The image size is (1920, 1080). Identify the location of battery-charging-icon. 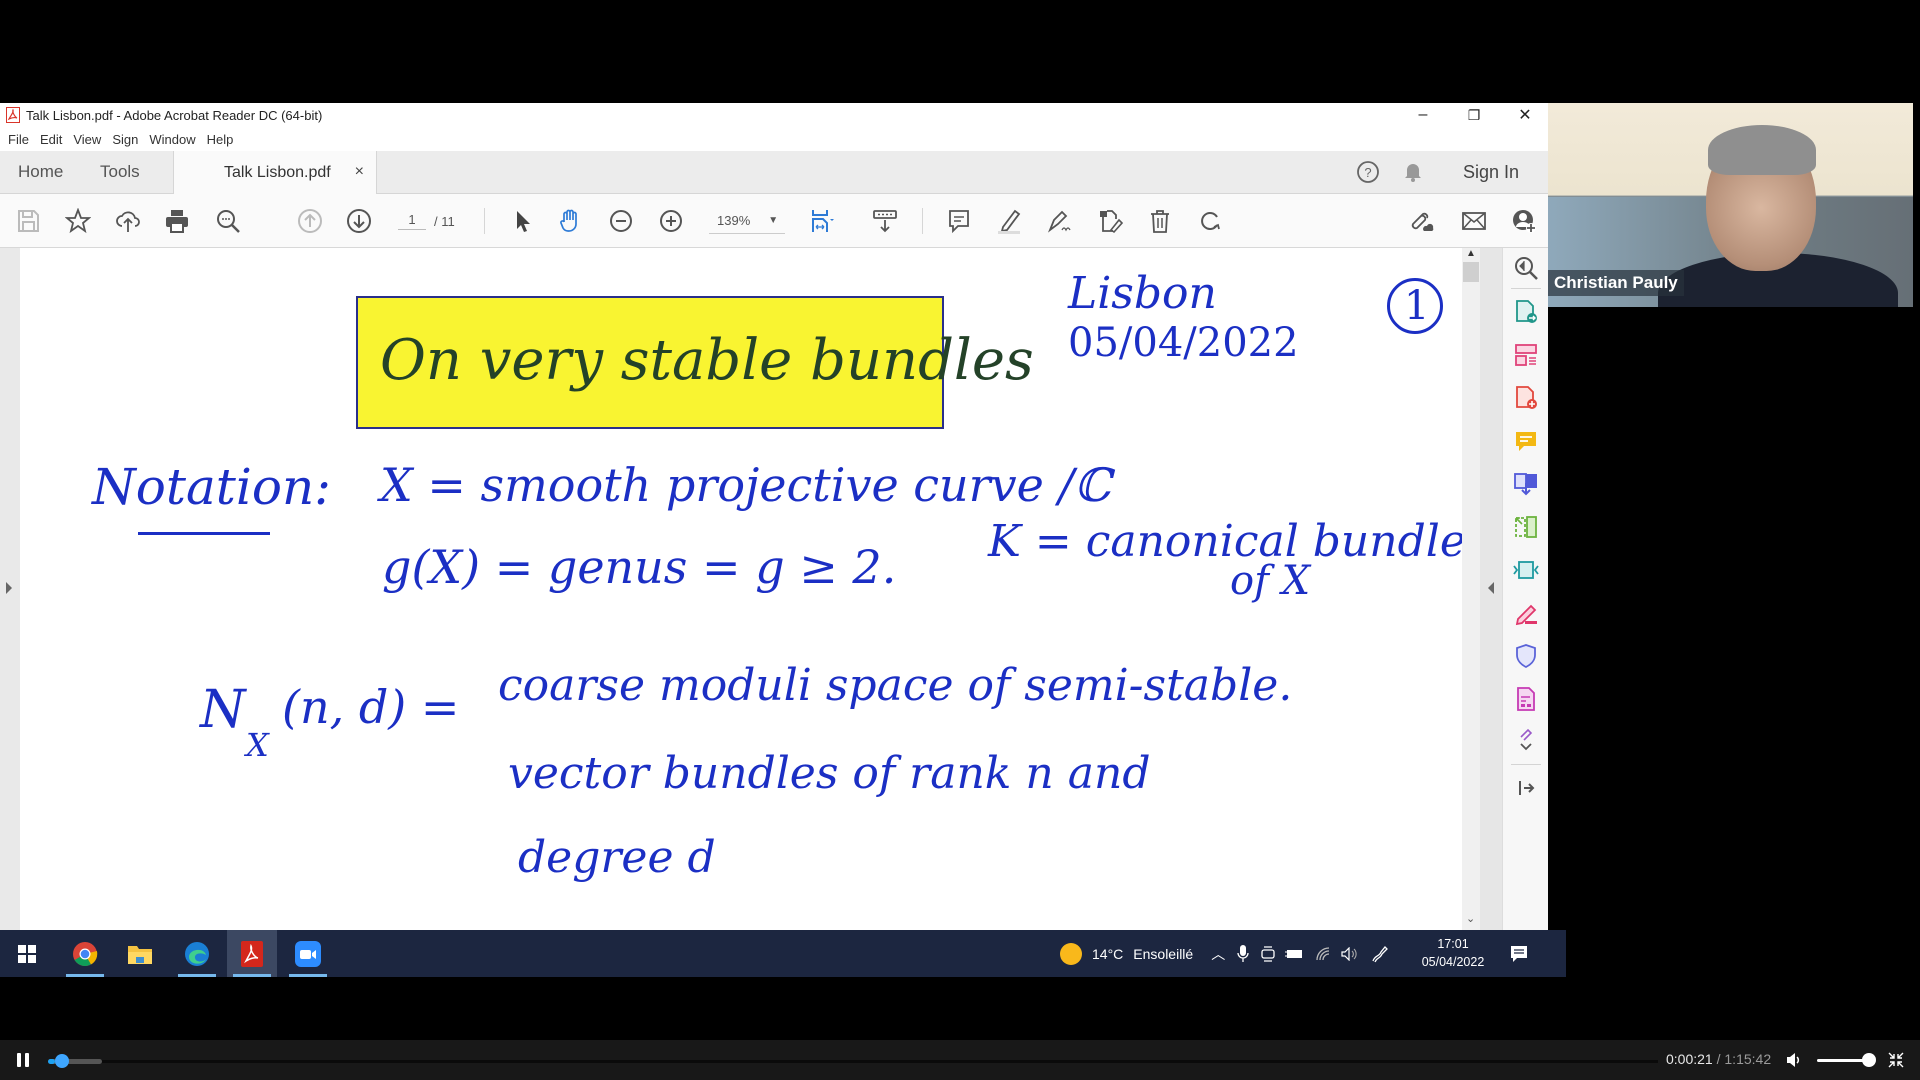
(1294, 954).